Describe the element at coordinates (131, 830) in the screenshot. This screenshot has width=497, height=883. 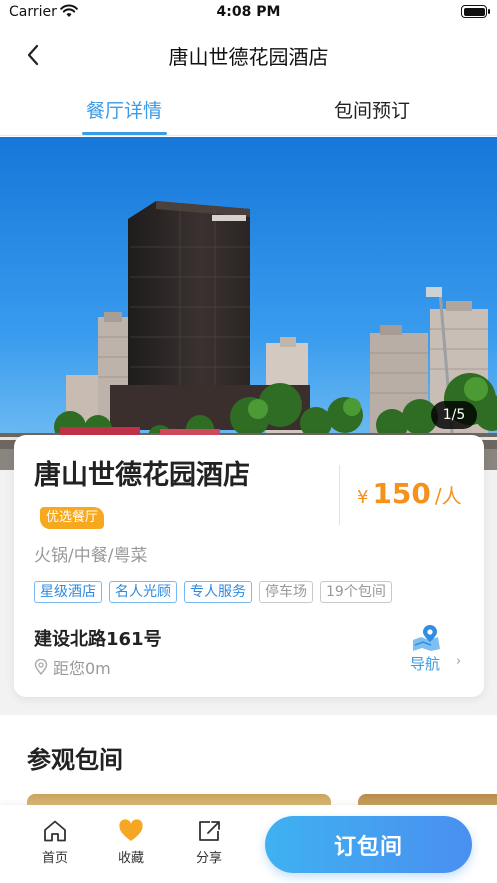
I see `heart-icon` at that location.